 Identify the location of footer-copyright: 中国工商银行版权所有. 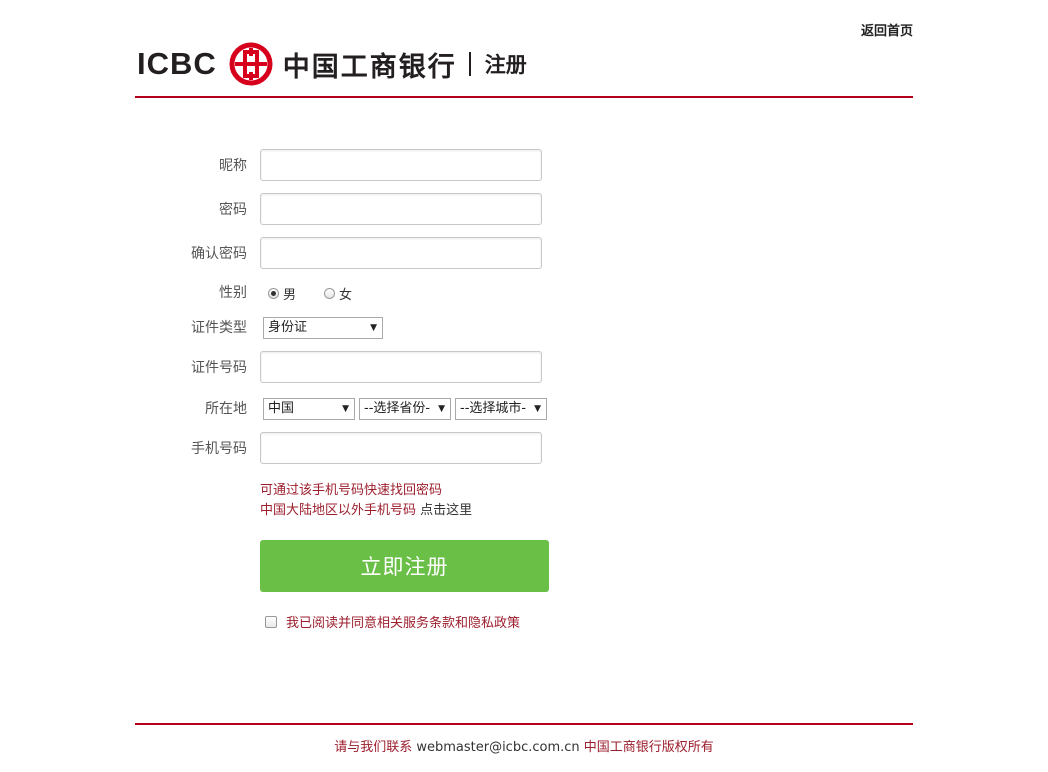
(648, 747).